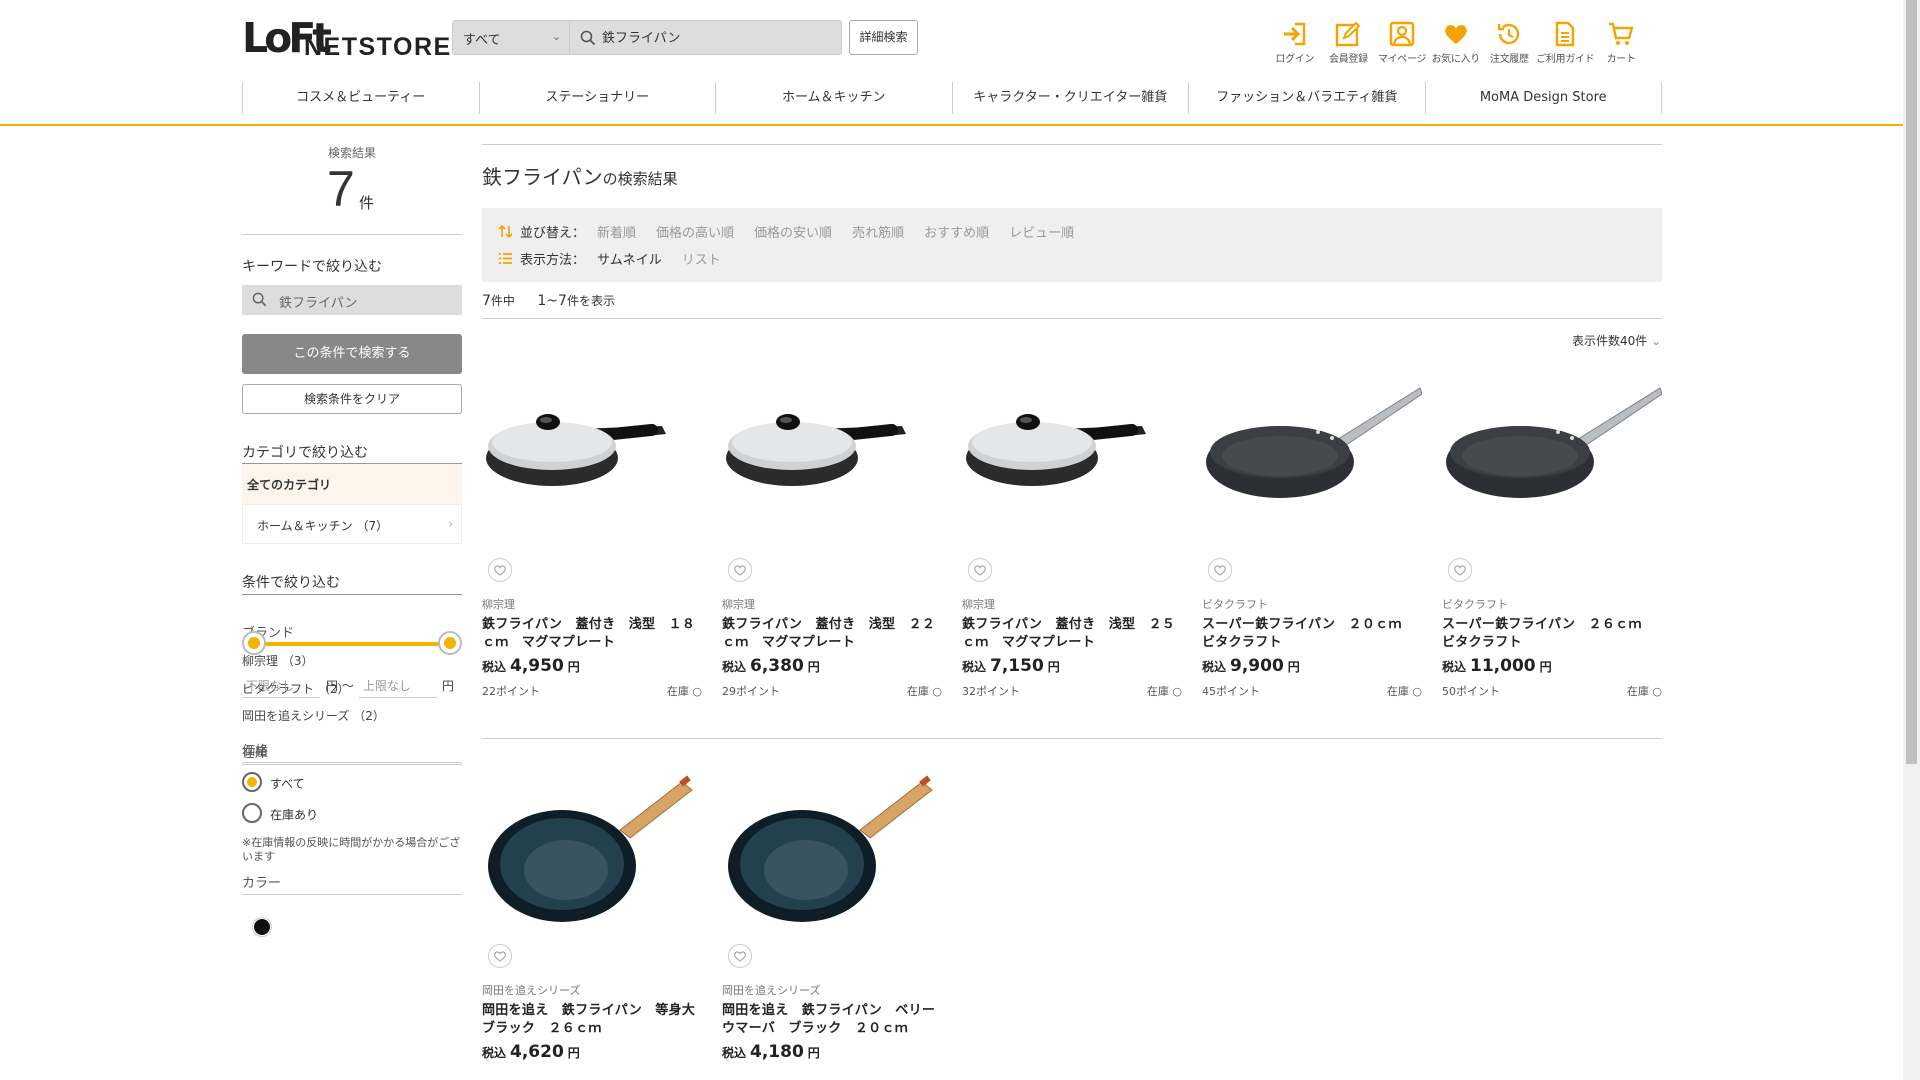 The height and width of the screenshot is (1080, 1920). What do you see at coordinates (597, 98) in the screenshot?
I see `nav-stationery: ステーショナリー` at bounding box center [597, 98].